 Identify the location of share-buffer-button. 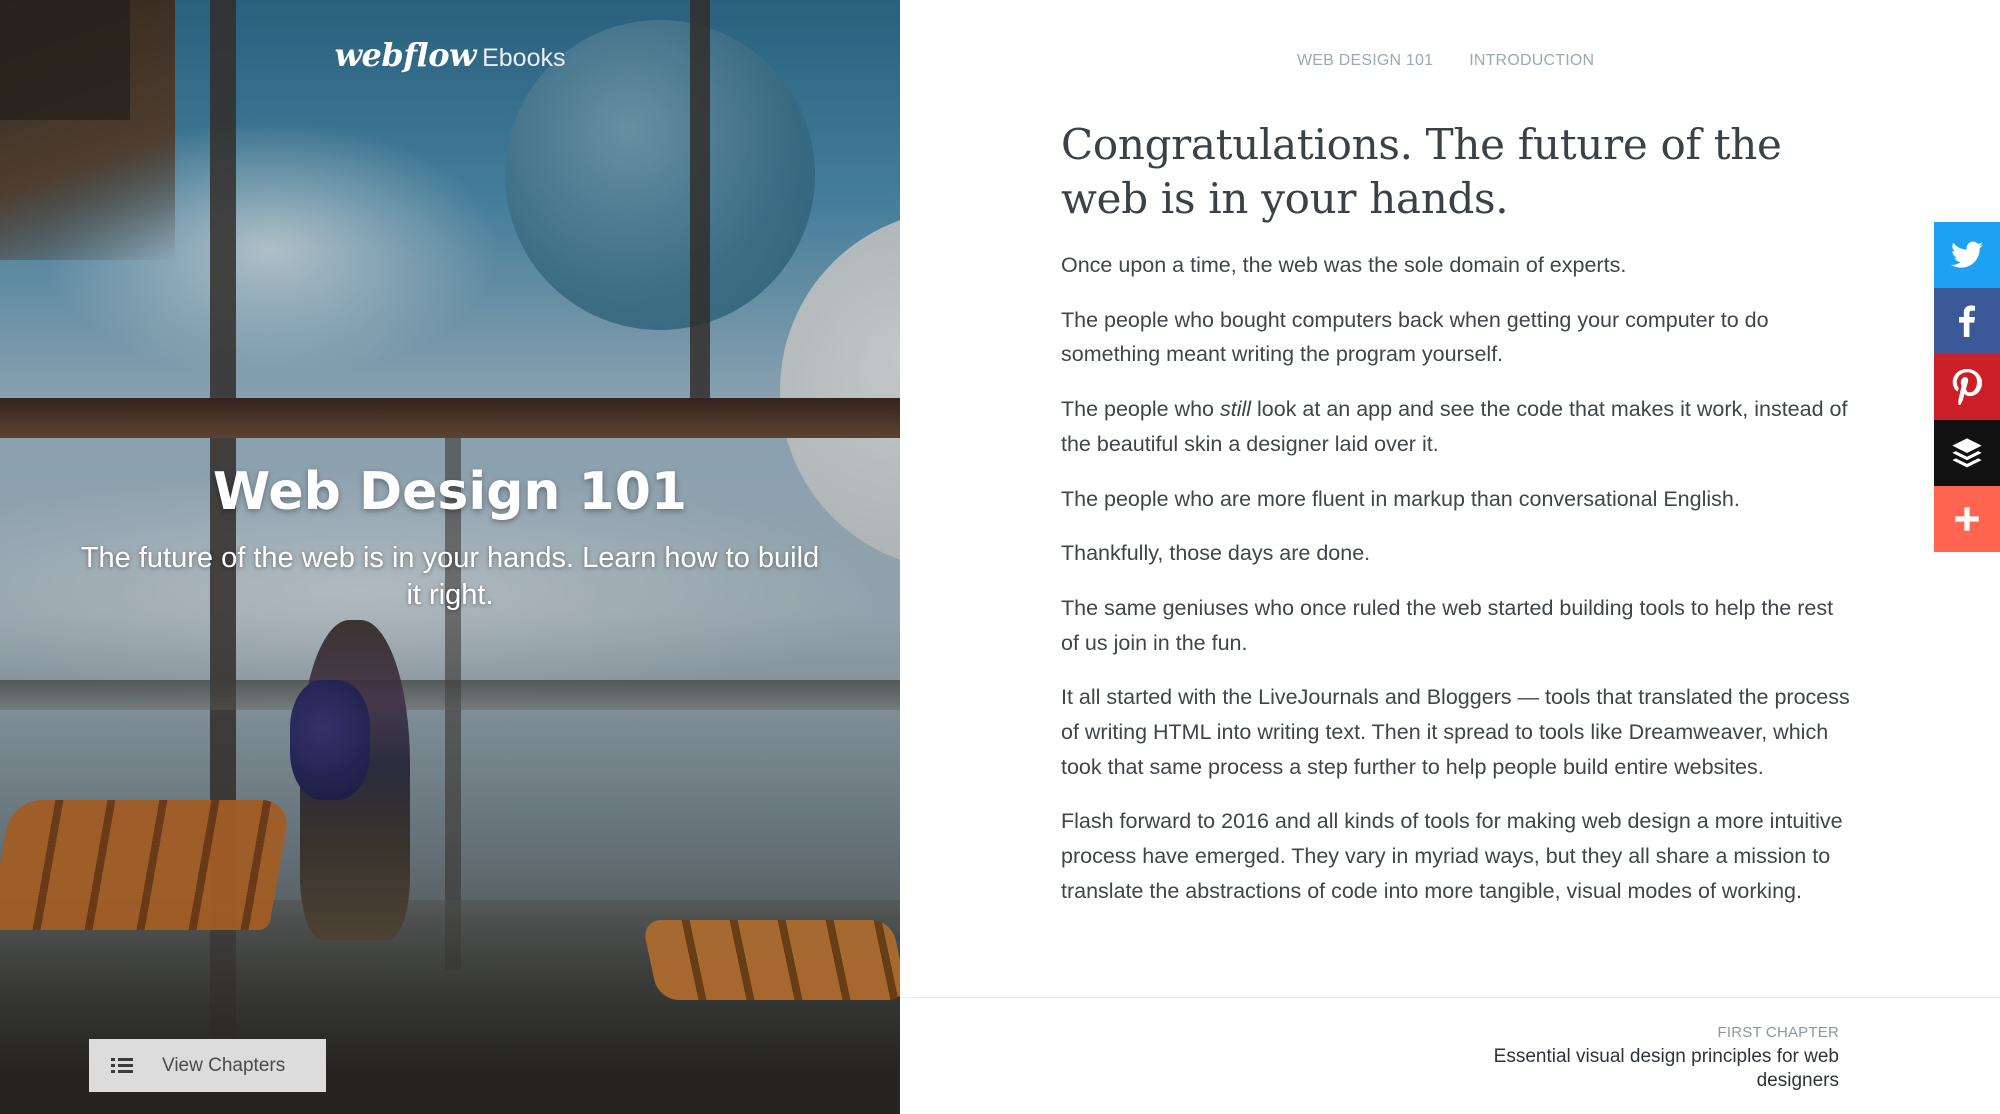
(1967, 453).